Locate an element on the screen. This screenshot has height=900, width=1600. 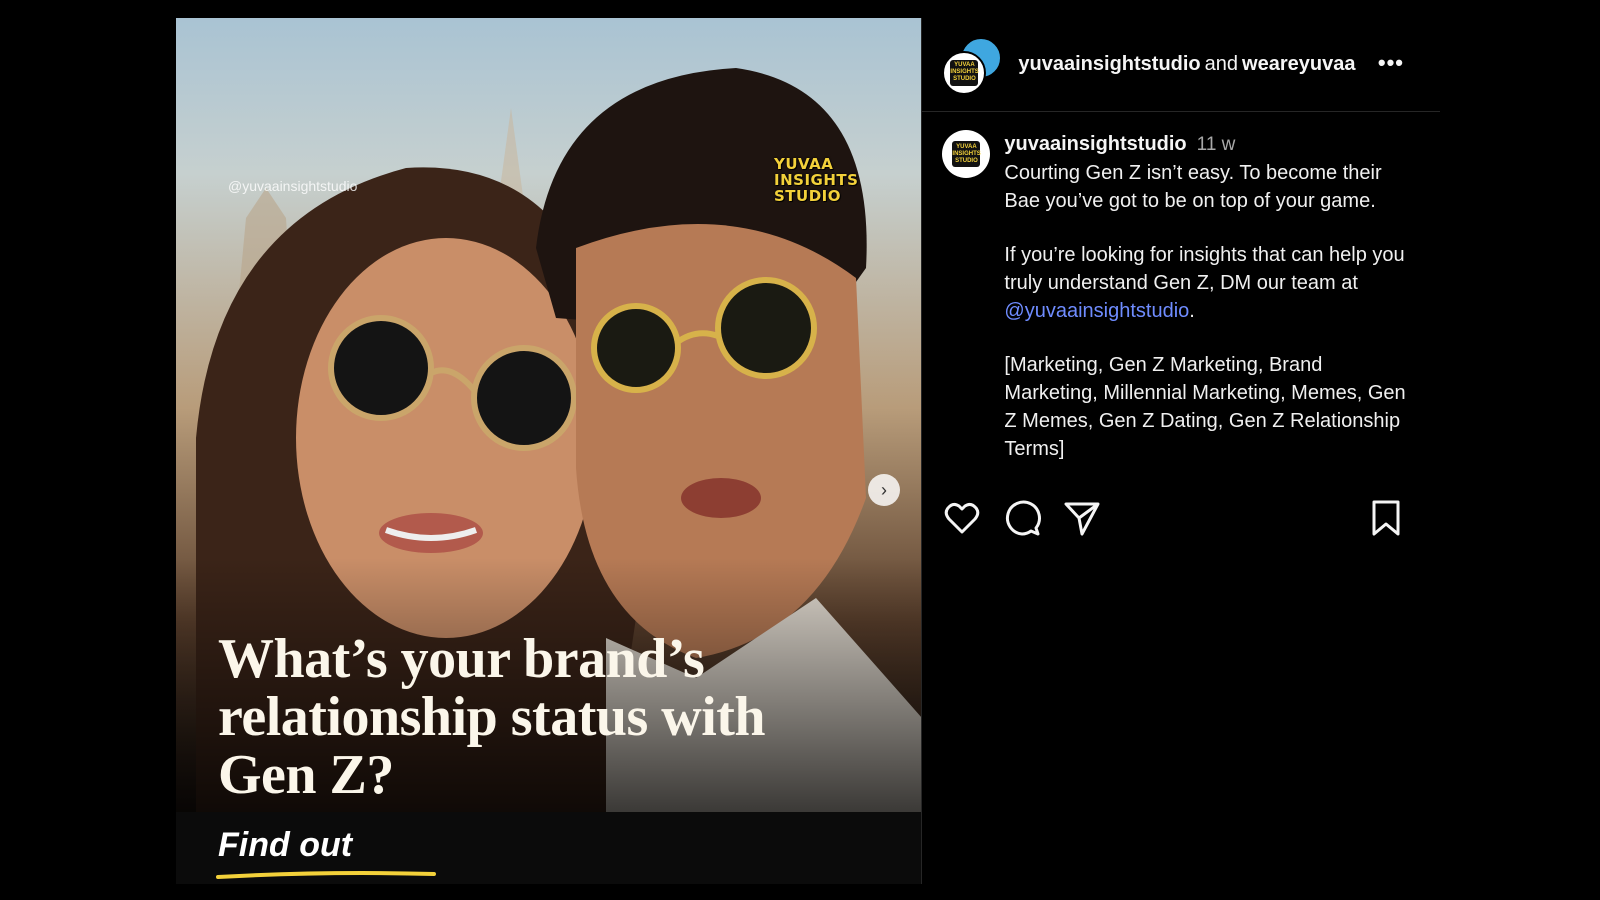
save-button is located at coordinates (1386, 518).